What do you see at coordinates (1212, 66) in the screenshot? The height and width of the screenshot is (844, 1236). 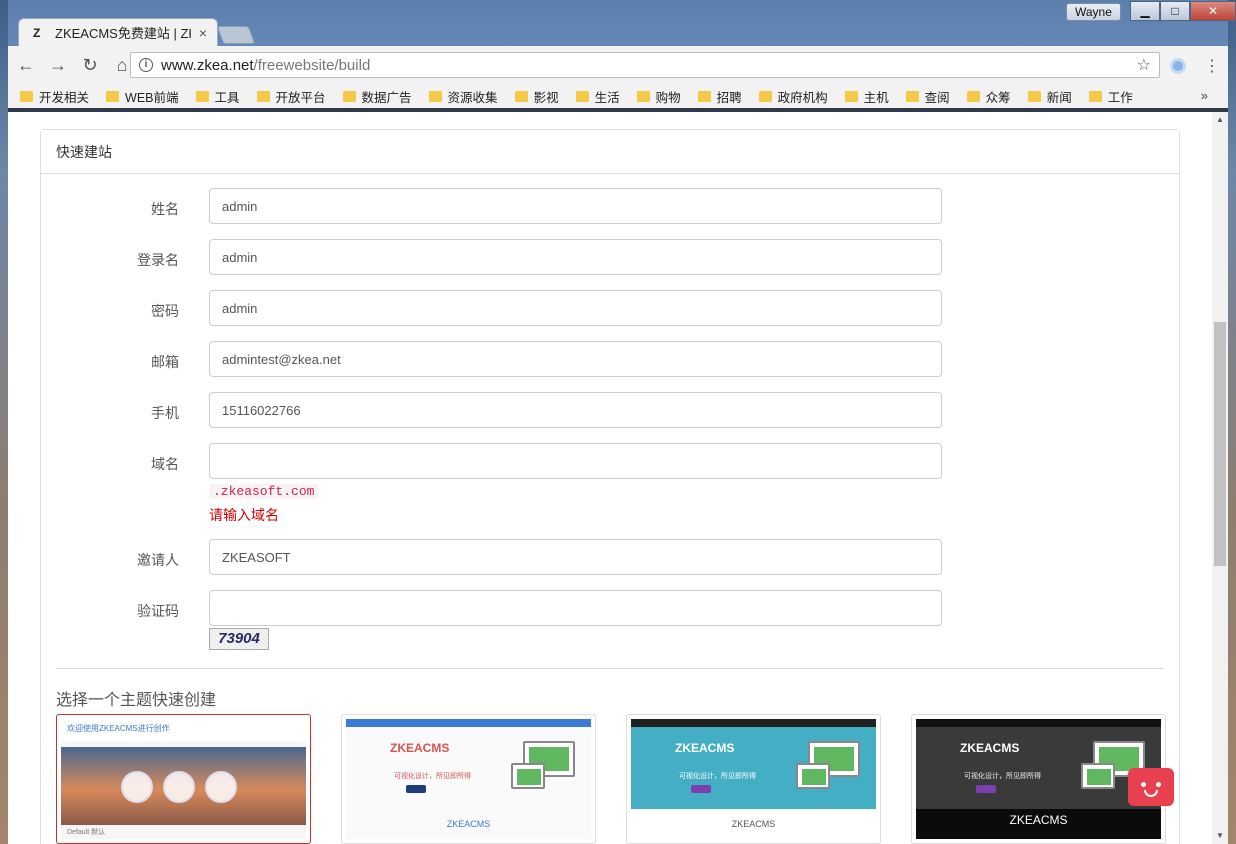 I see `menu-dots-icon: ⋮` at bounding box center [1212, 66].